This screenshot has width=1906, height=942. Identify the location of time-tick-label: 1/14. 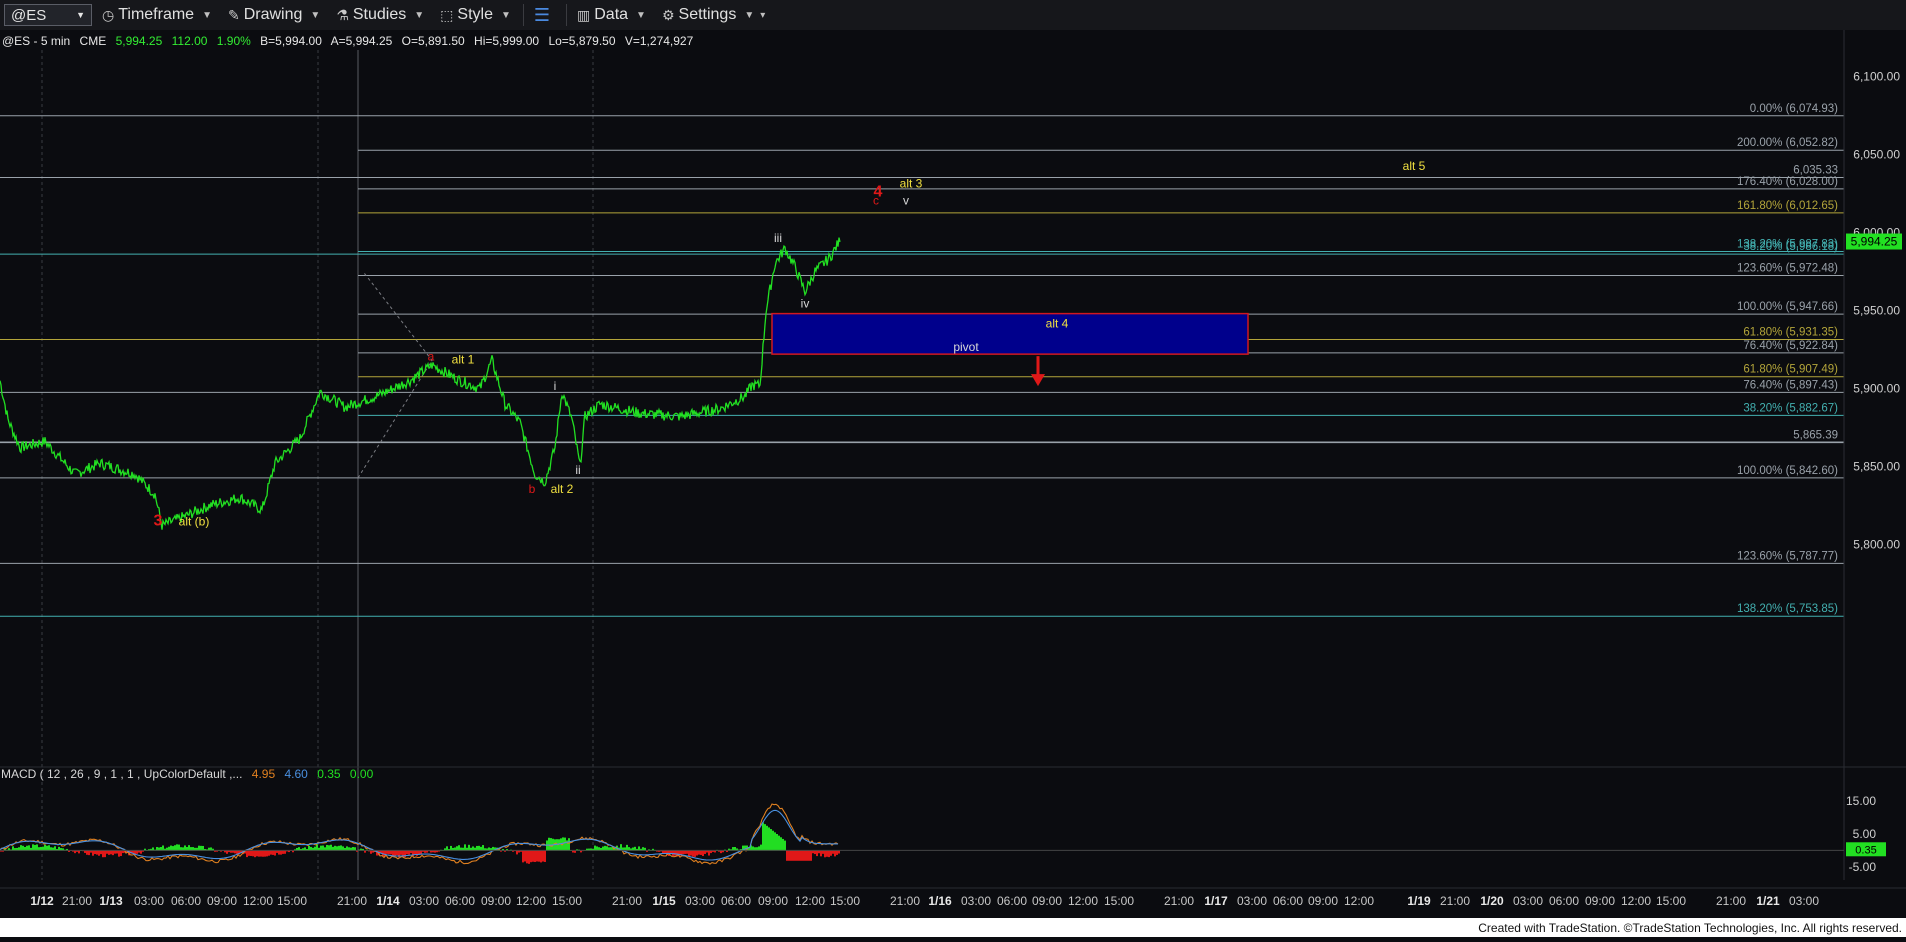
(388, 901).